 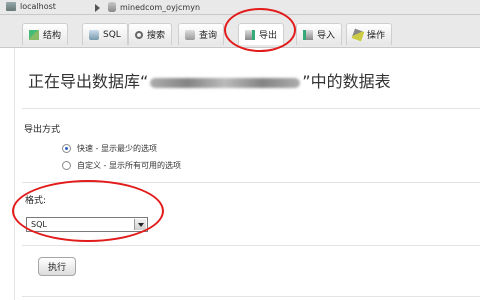 I want to click on server-label: localhost, so click(x=38, y=6).